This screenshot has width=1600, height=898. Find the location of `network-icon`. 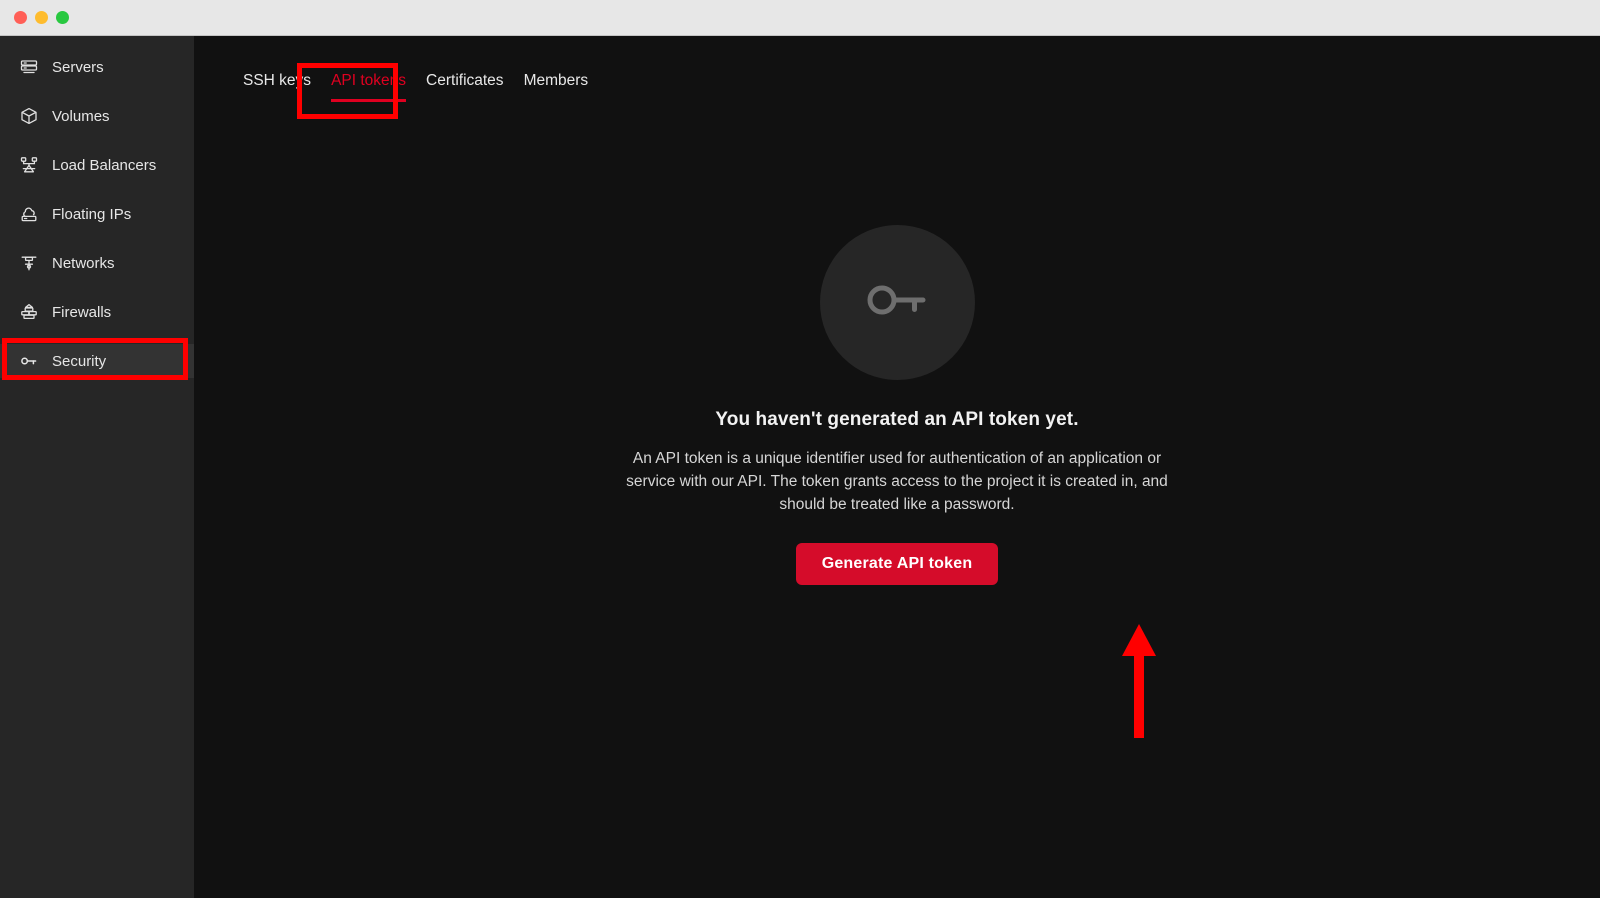

network-icon is located at coordinates (29, 263).